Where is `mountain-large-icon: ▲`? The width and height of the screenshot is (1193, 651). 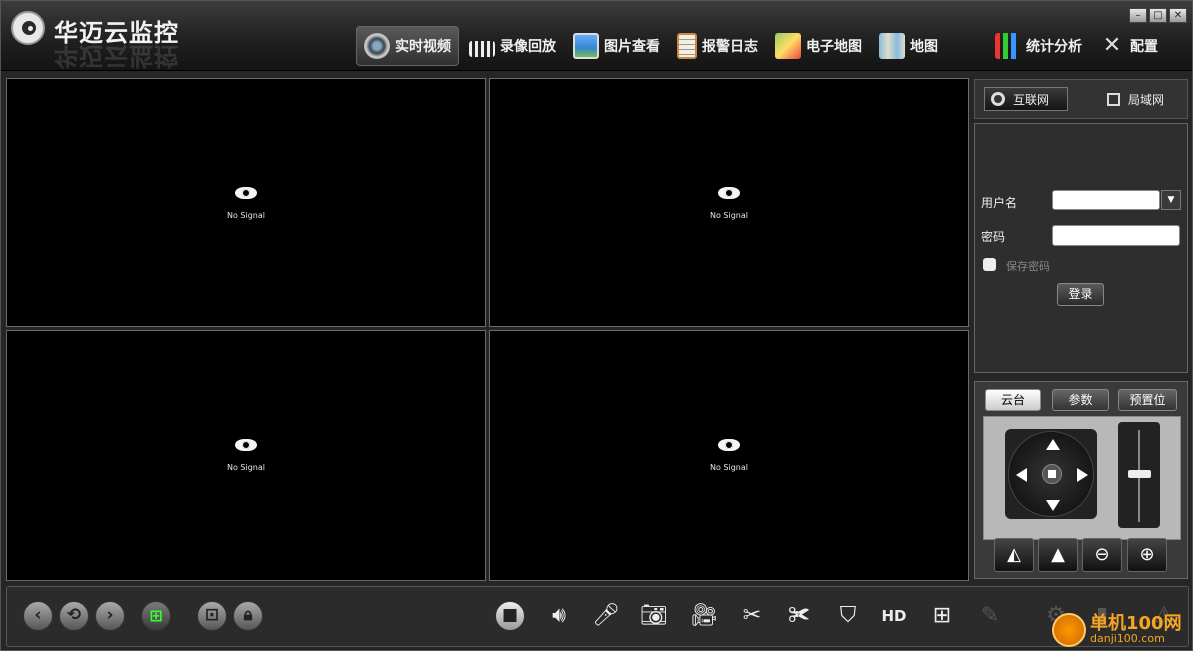 mountain-large-icon: ▲ is located at coordinates (1058, 554).